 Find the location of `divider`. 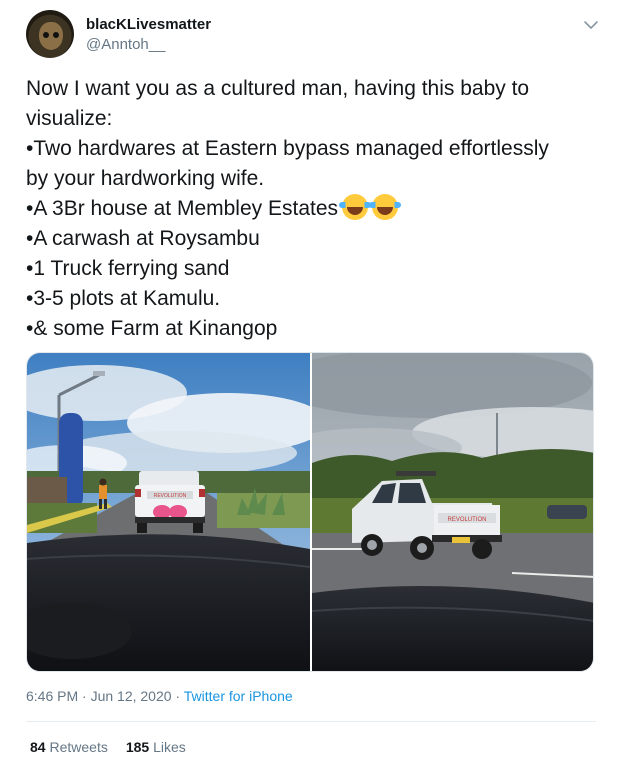

divider is located at coordinates (311, 721).